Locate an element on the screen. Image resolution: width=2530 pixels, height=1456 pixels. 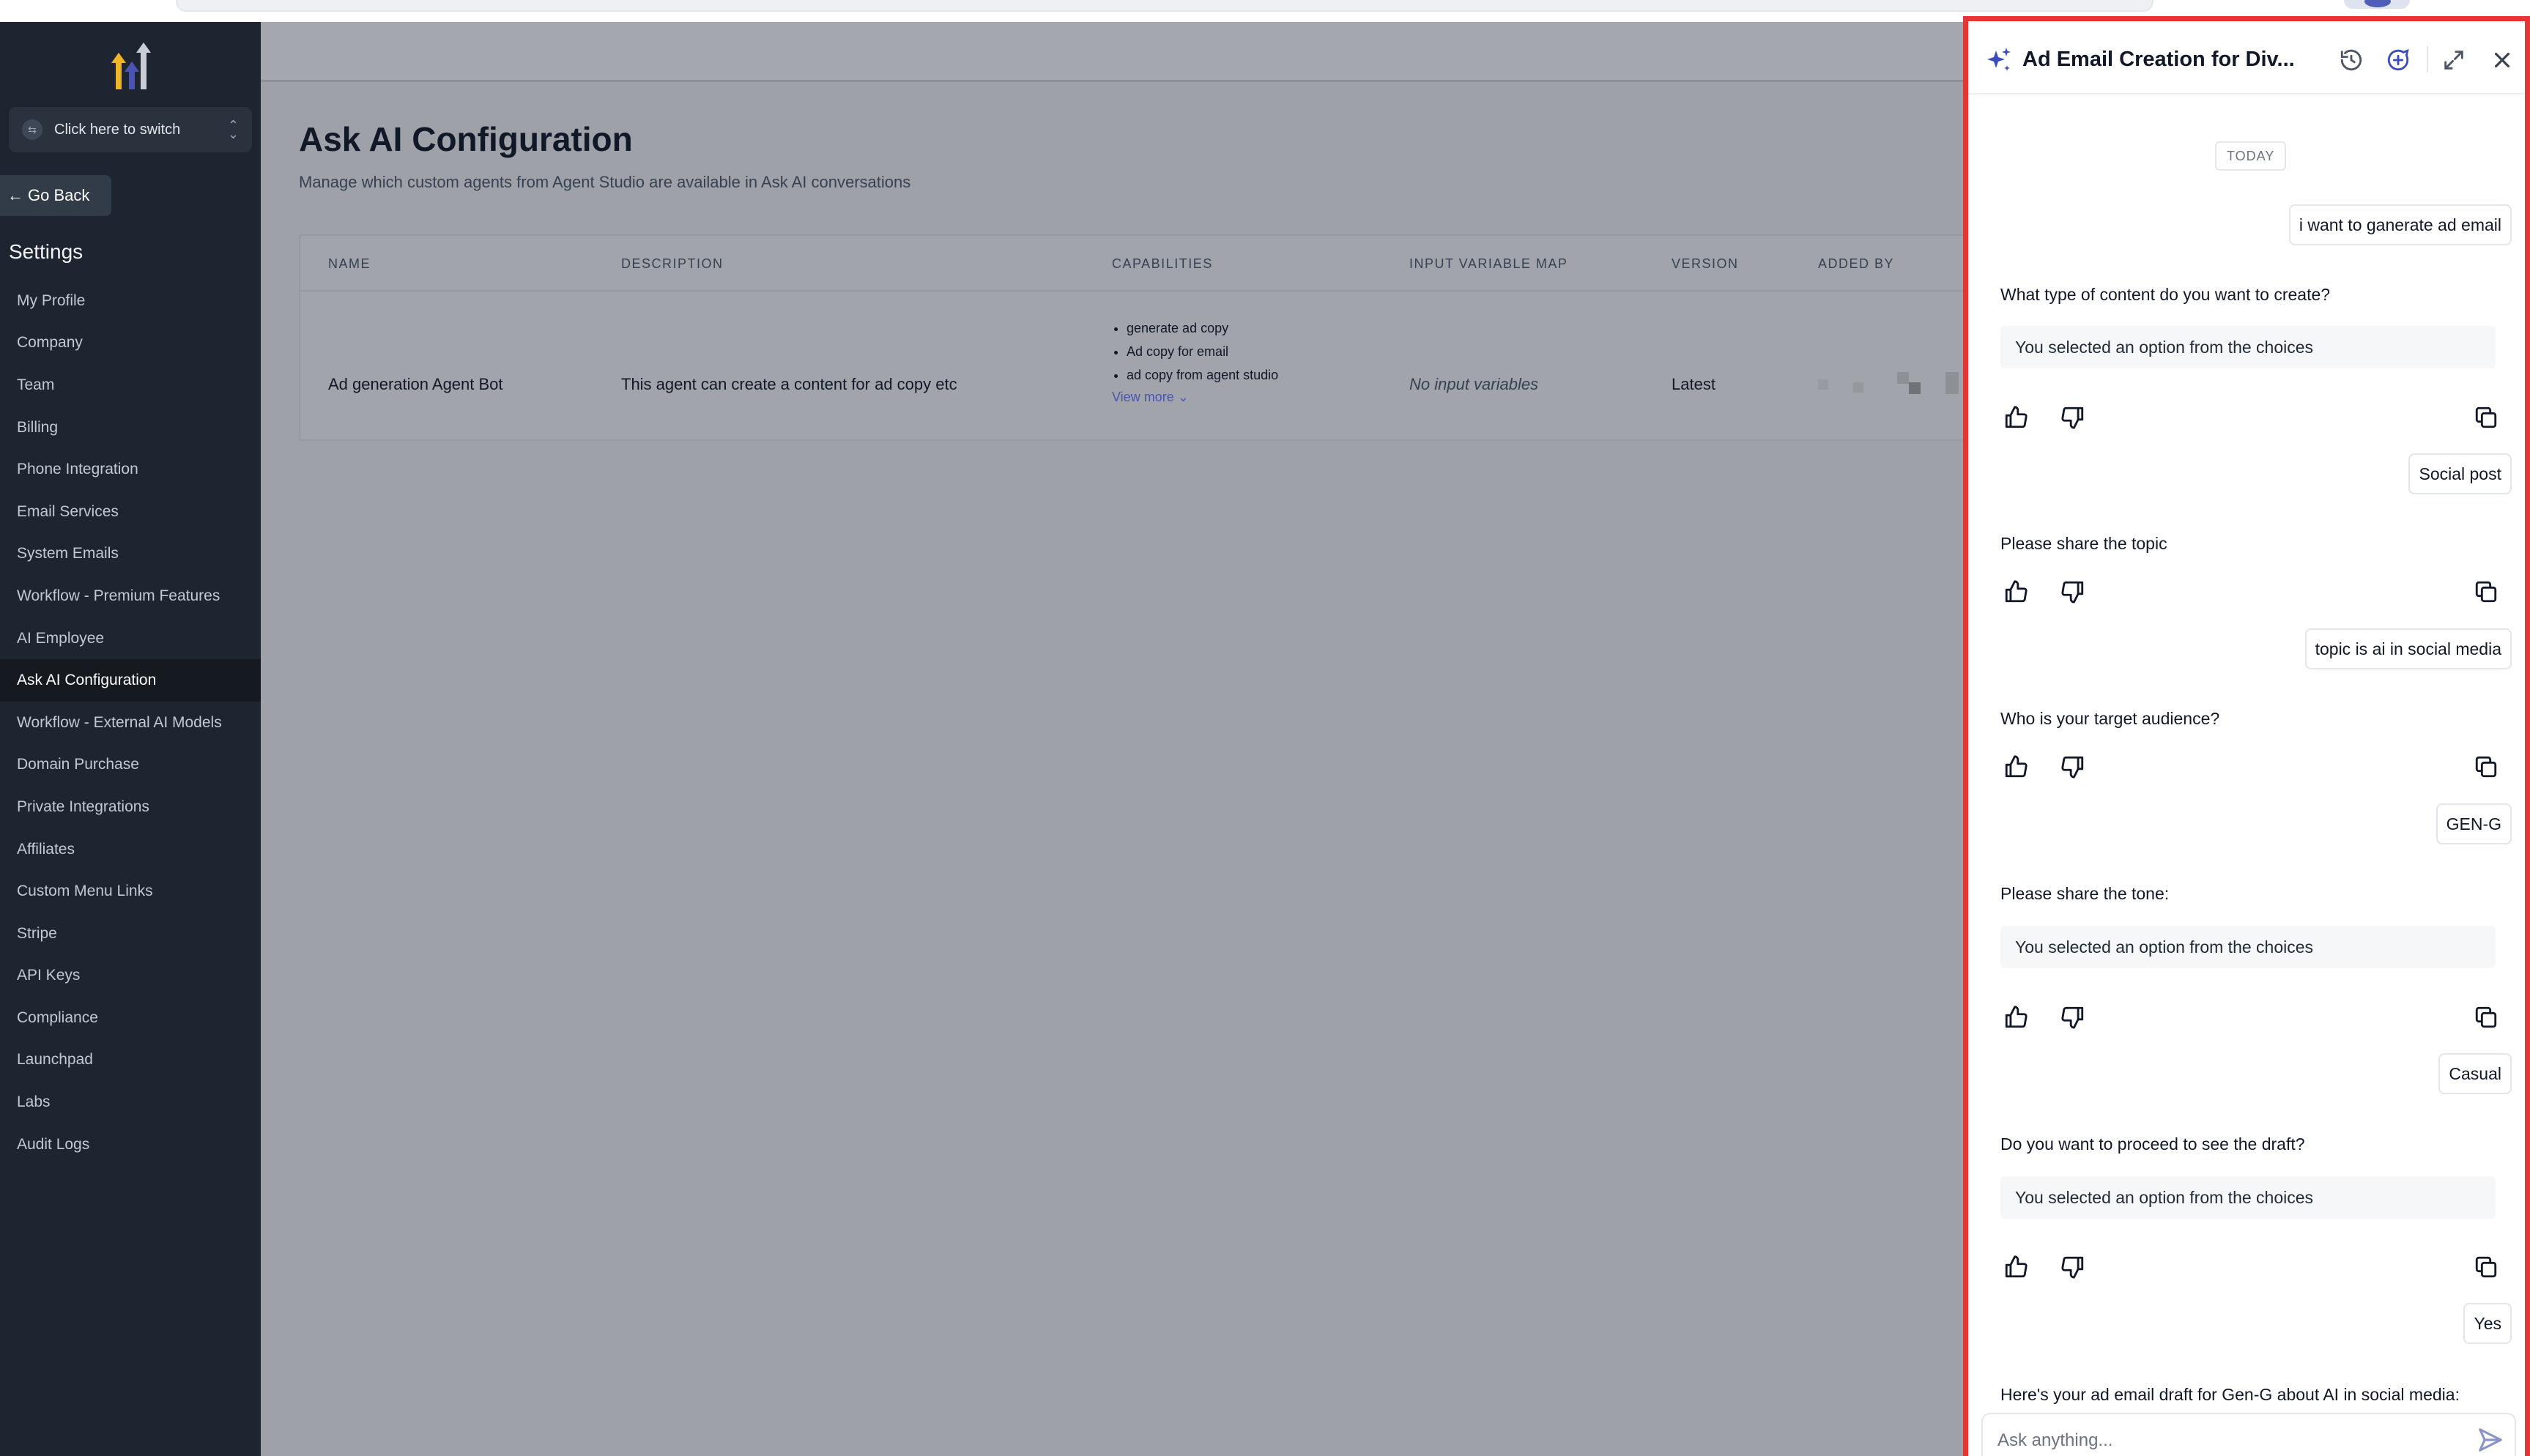
sidebar-item-my-profile: My Profile is located at coordinates (130, 301).